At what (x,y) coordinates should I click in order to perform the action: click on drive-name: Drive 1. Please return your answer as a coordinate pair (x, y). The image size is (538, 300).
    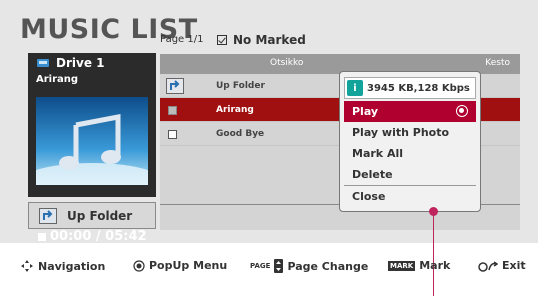
    Looking at the image, I should click on (80, 63).